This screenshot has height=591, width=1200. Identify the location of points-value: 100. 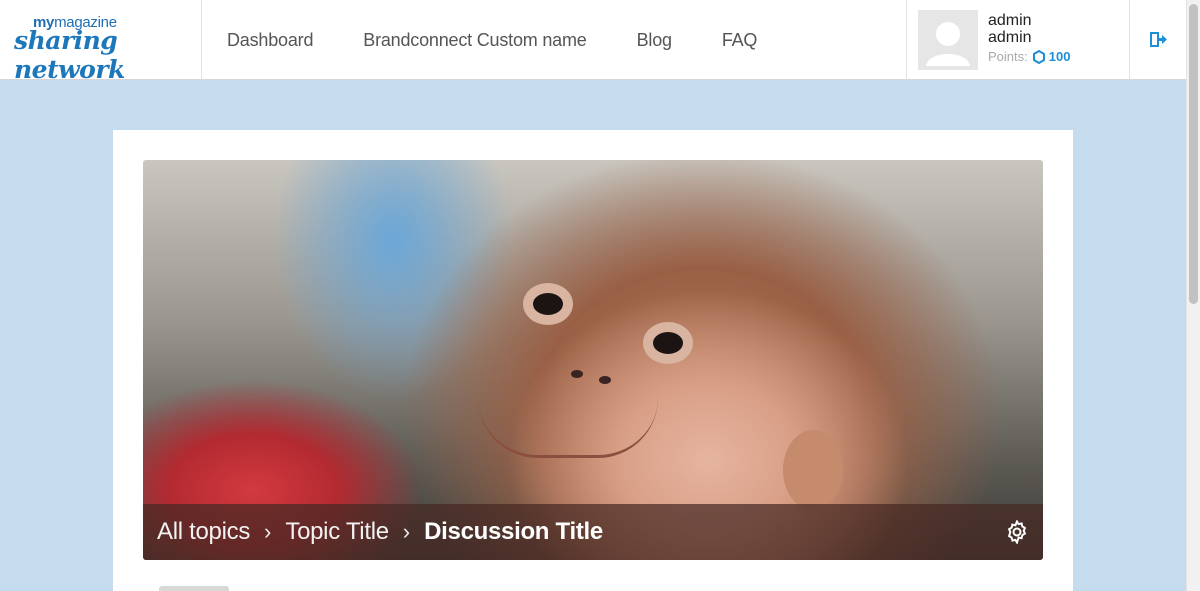
(1059, 56).